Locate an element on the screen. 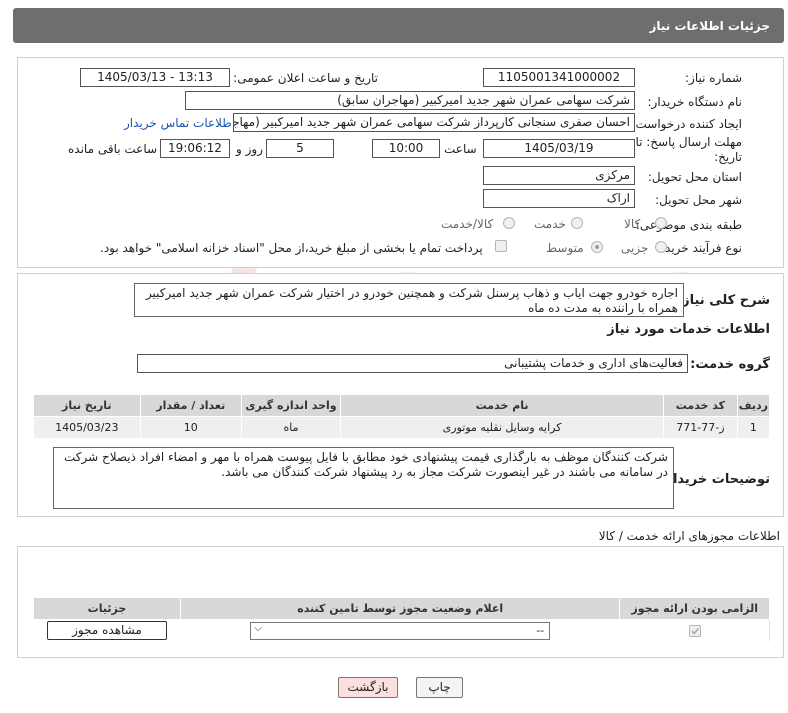 This screenshot has width=788, height=713. cell-row-number: 1 is located at coordinates (753, 427).